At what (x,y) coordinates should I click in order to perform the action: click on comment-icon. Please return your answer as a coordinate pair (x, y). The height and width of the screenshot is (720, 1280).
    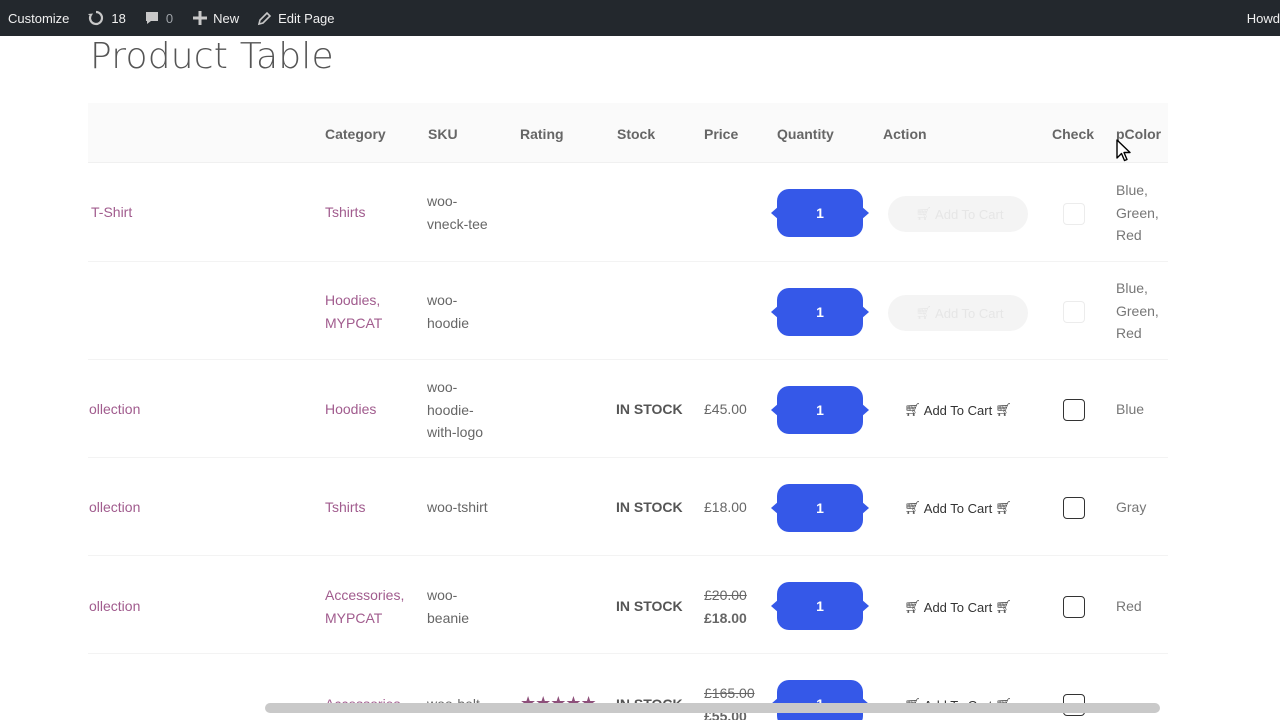
    Looking at the image, I should click on (152, 18).